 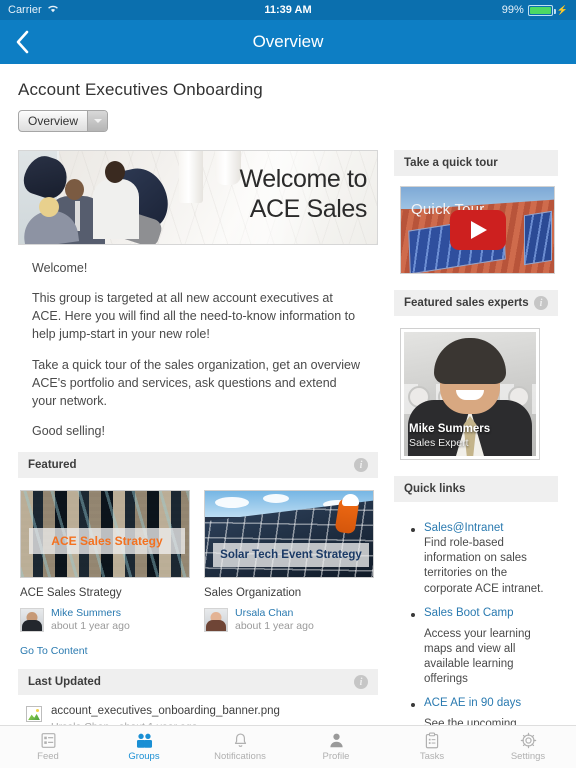 I want to click on person-icon, so click(x=336, y=740).